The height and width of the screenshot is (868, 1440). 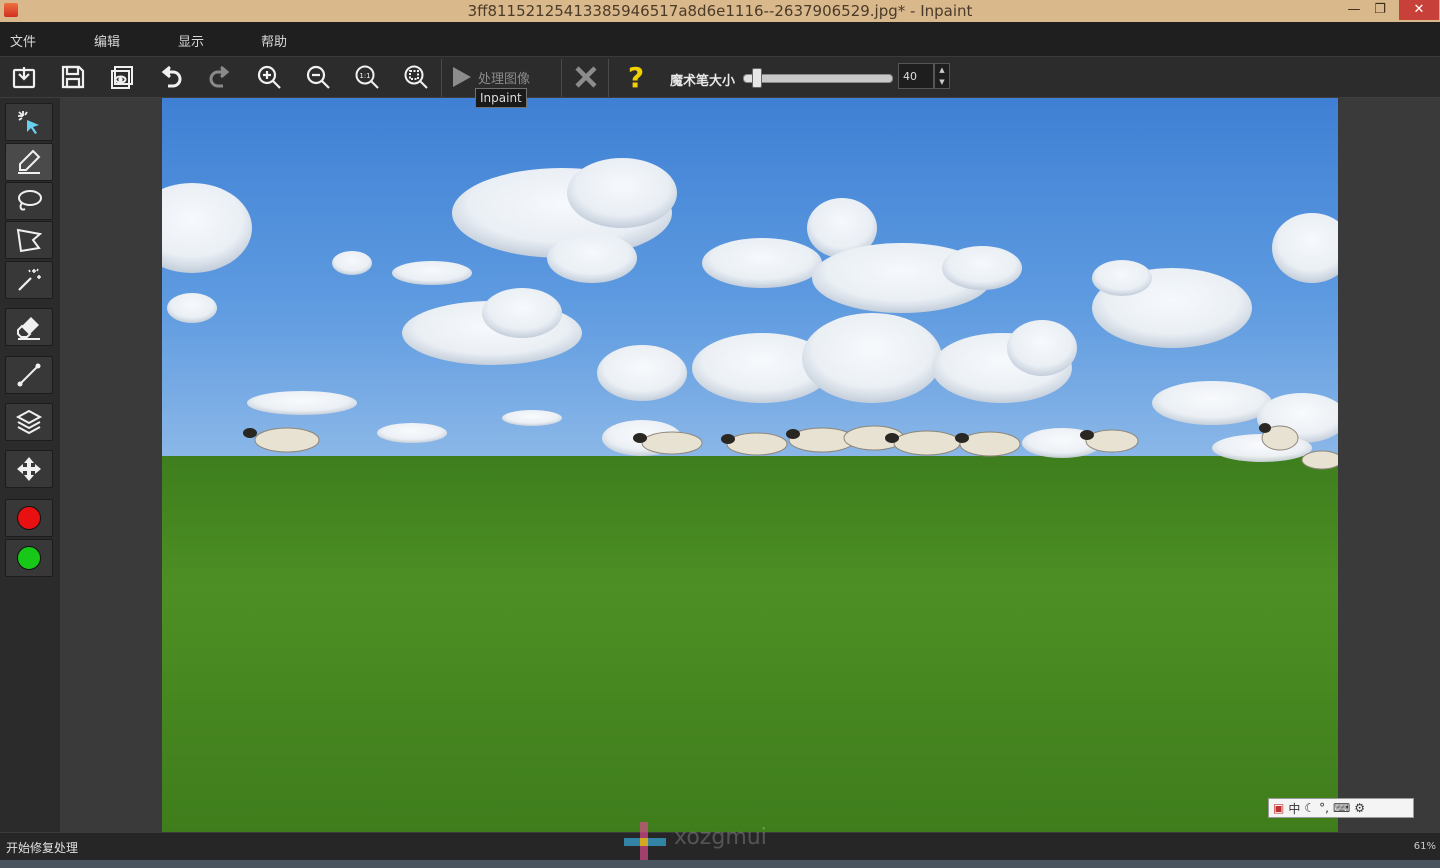 What do you see at coordinates (1324, 808) in the screenshot?
I see `ime-punctuation-icon: °,` at bounding box center [1324, 808].